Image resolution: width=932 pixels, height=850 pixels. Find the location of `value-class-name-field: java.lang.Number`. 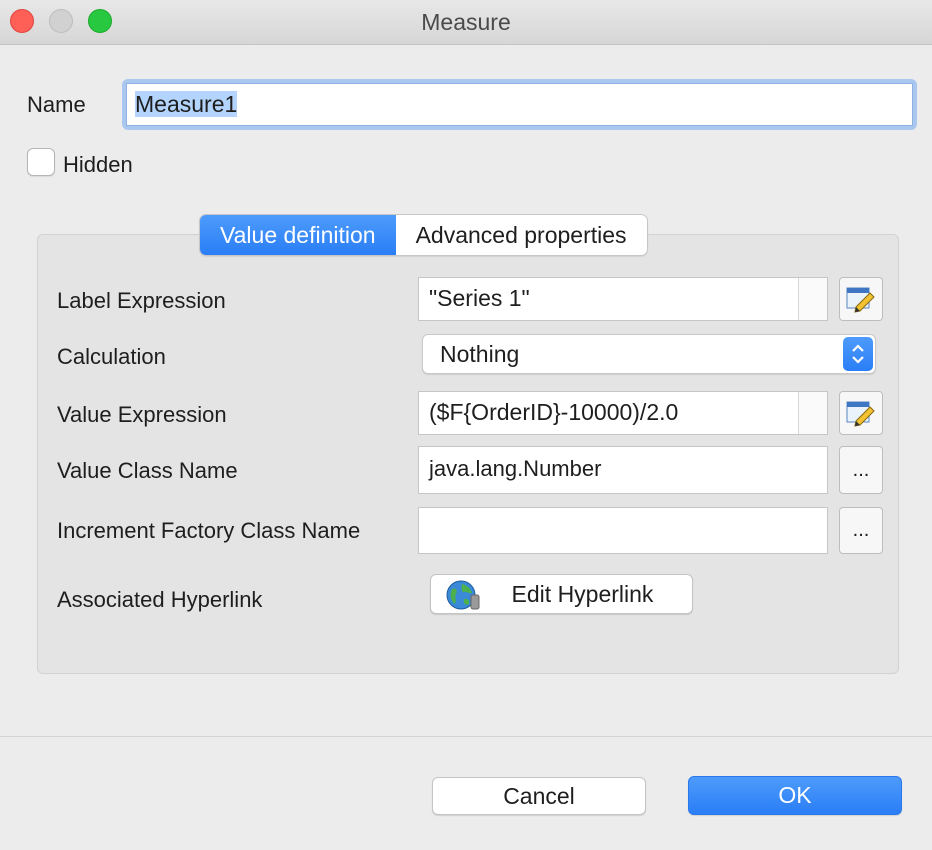

value-class-name-field: java.lang.Number is located at coordinates (623, 470).